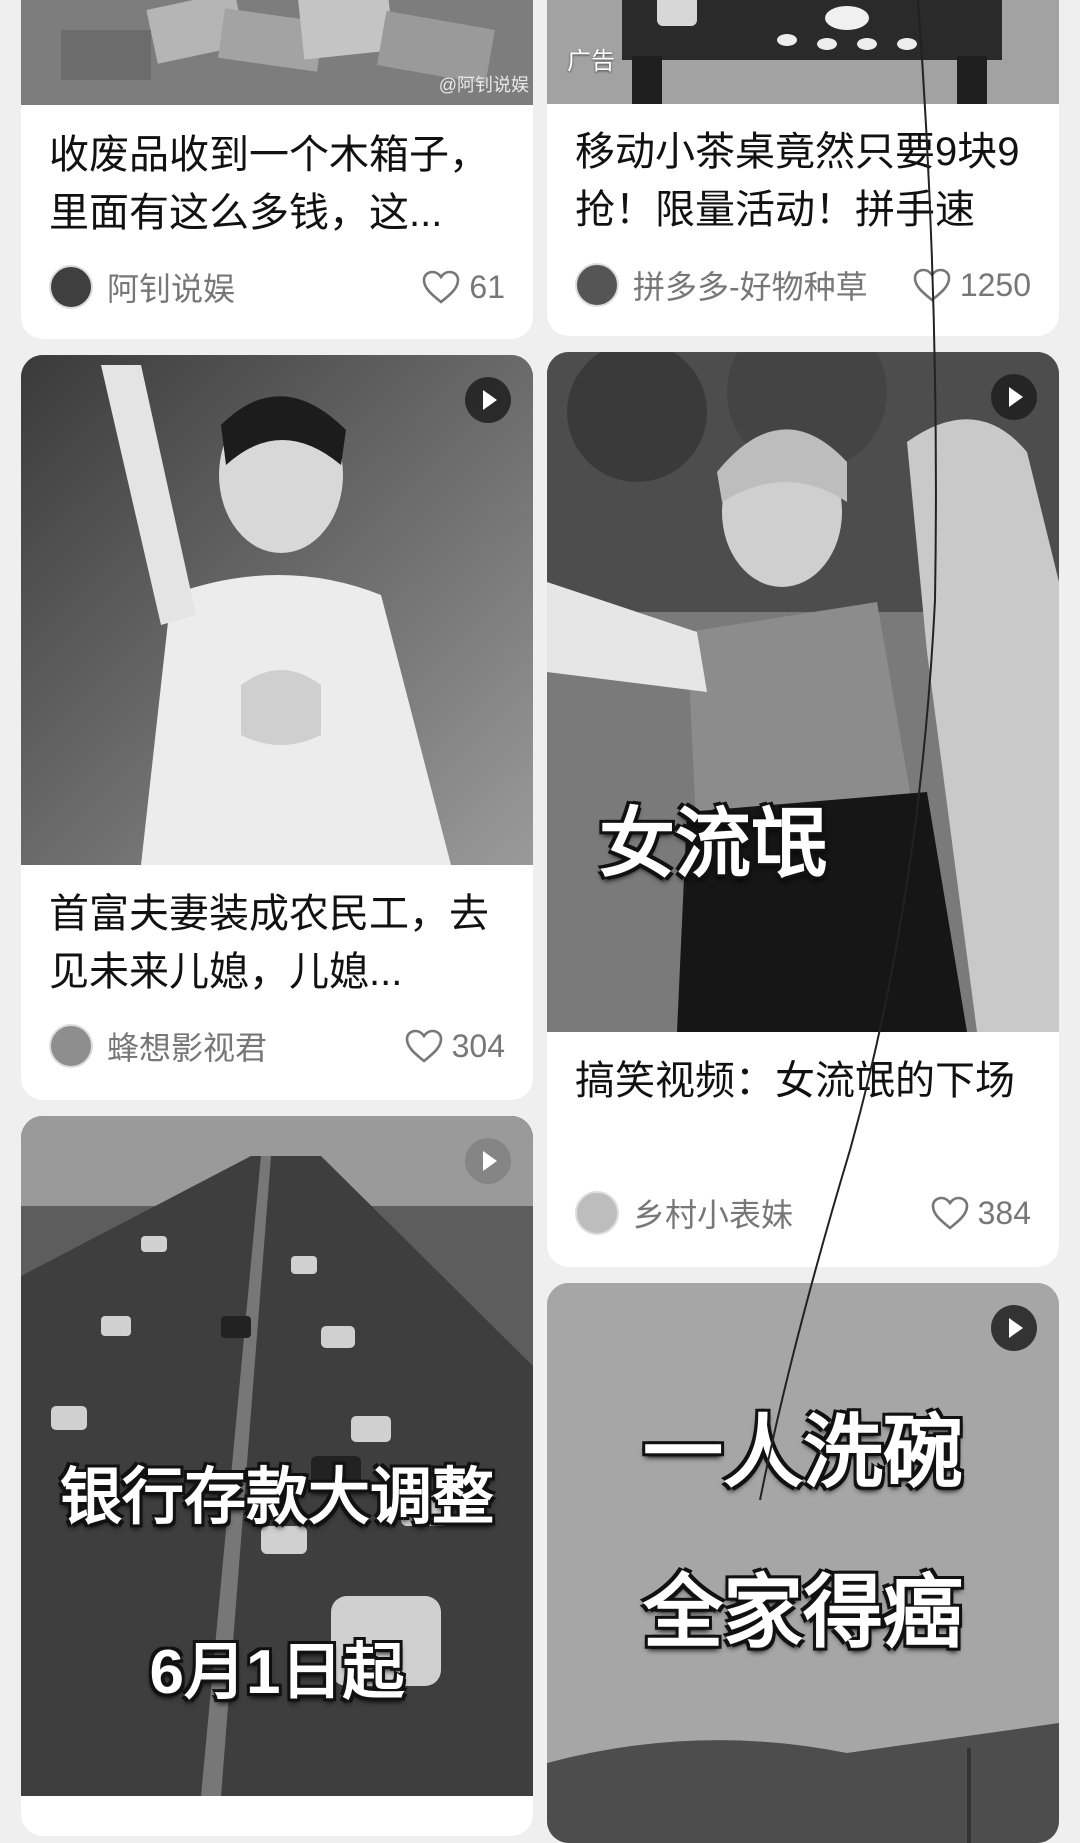 The image size is (1080, 1843). What do you see at coordinates (483, 85) in the screenshot?
I see `image-watermark: @阿钊说娱` at bounding box center [483, 85].